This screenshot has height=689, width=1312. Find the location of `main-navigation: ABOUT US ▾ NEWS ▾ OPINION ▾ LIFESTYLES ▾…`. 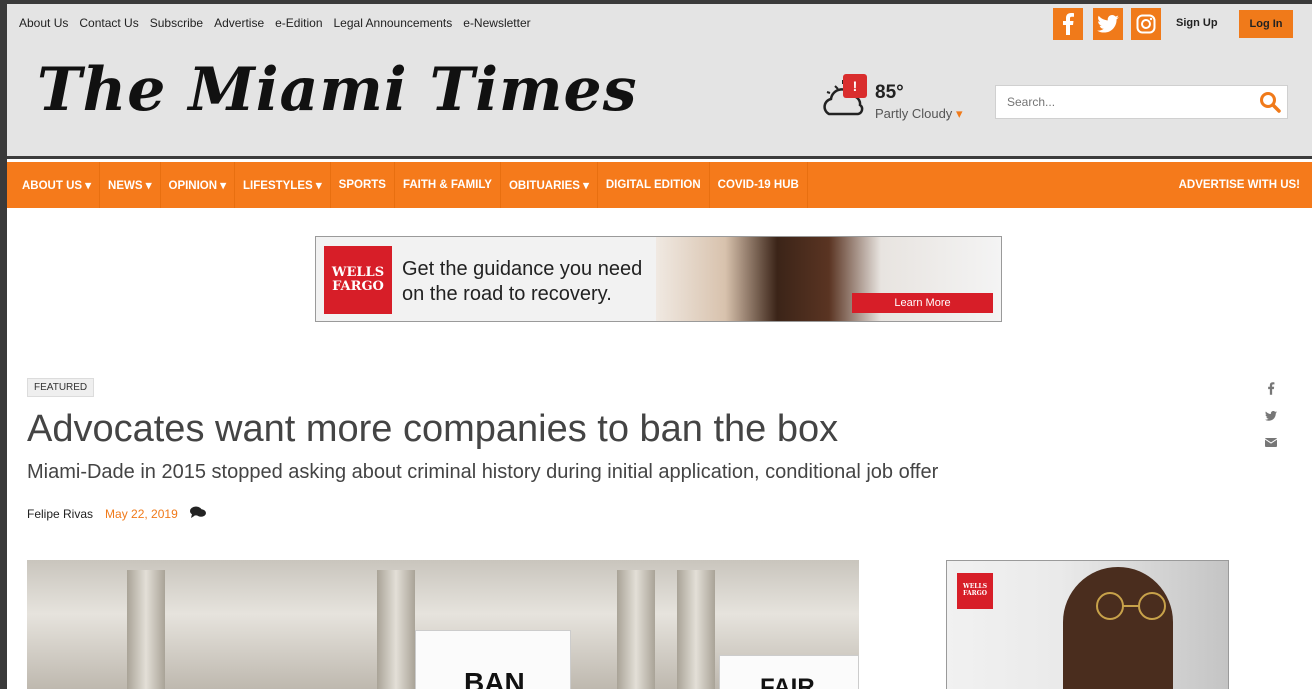

main-navigation: ABOUT US ▾ NEWS ▾ OPINION ▾ LIFESTYLES ▾… is located at coordinates (659, 185).